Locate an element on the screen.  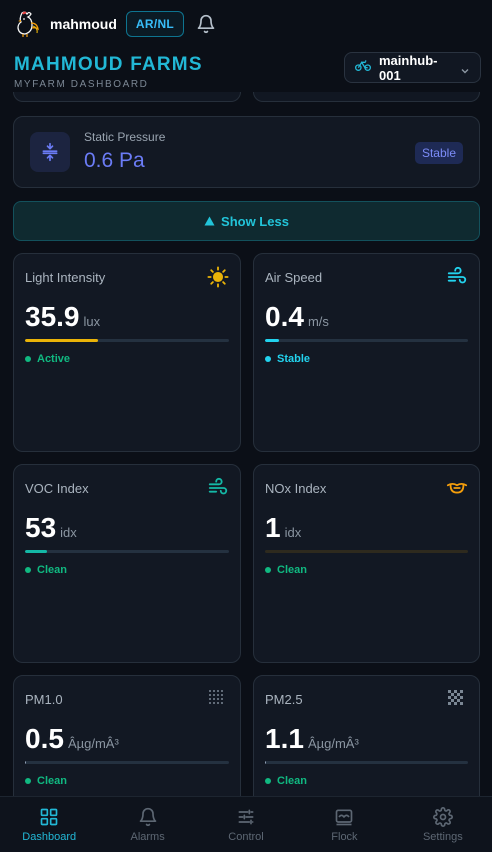
metric-label: NOx Index is located at coordinates (296, 488).